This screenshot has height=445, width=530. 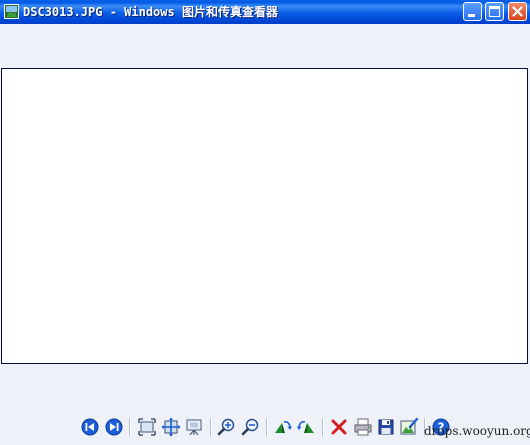 I want to click on close-icon, so click(x=517, y=11).